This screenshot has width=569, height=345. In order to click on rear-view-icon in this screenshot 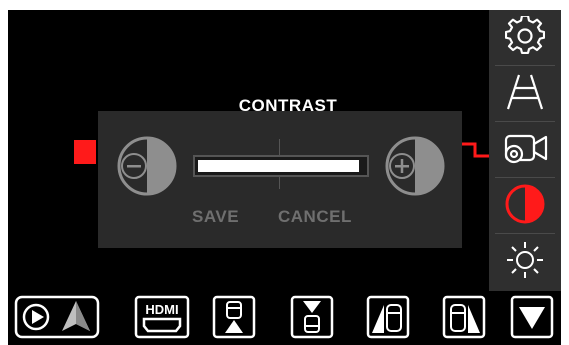, I will do `click(234, 317)`.